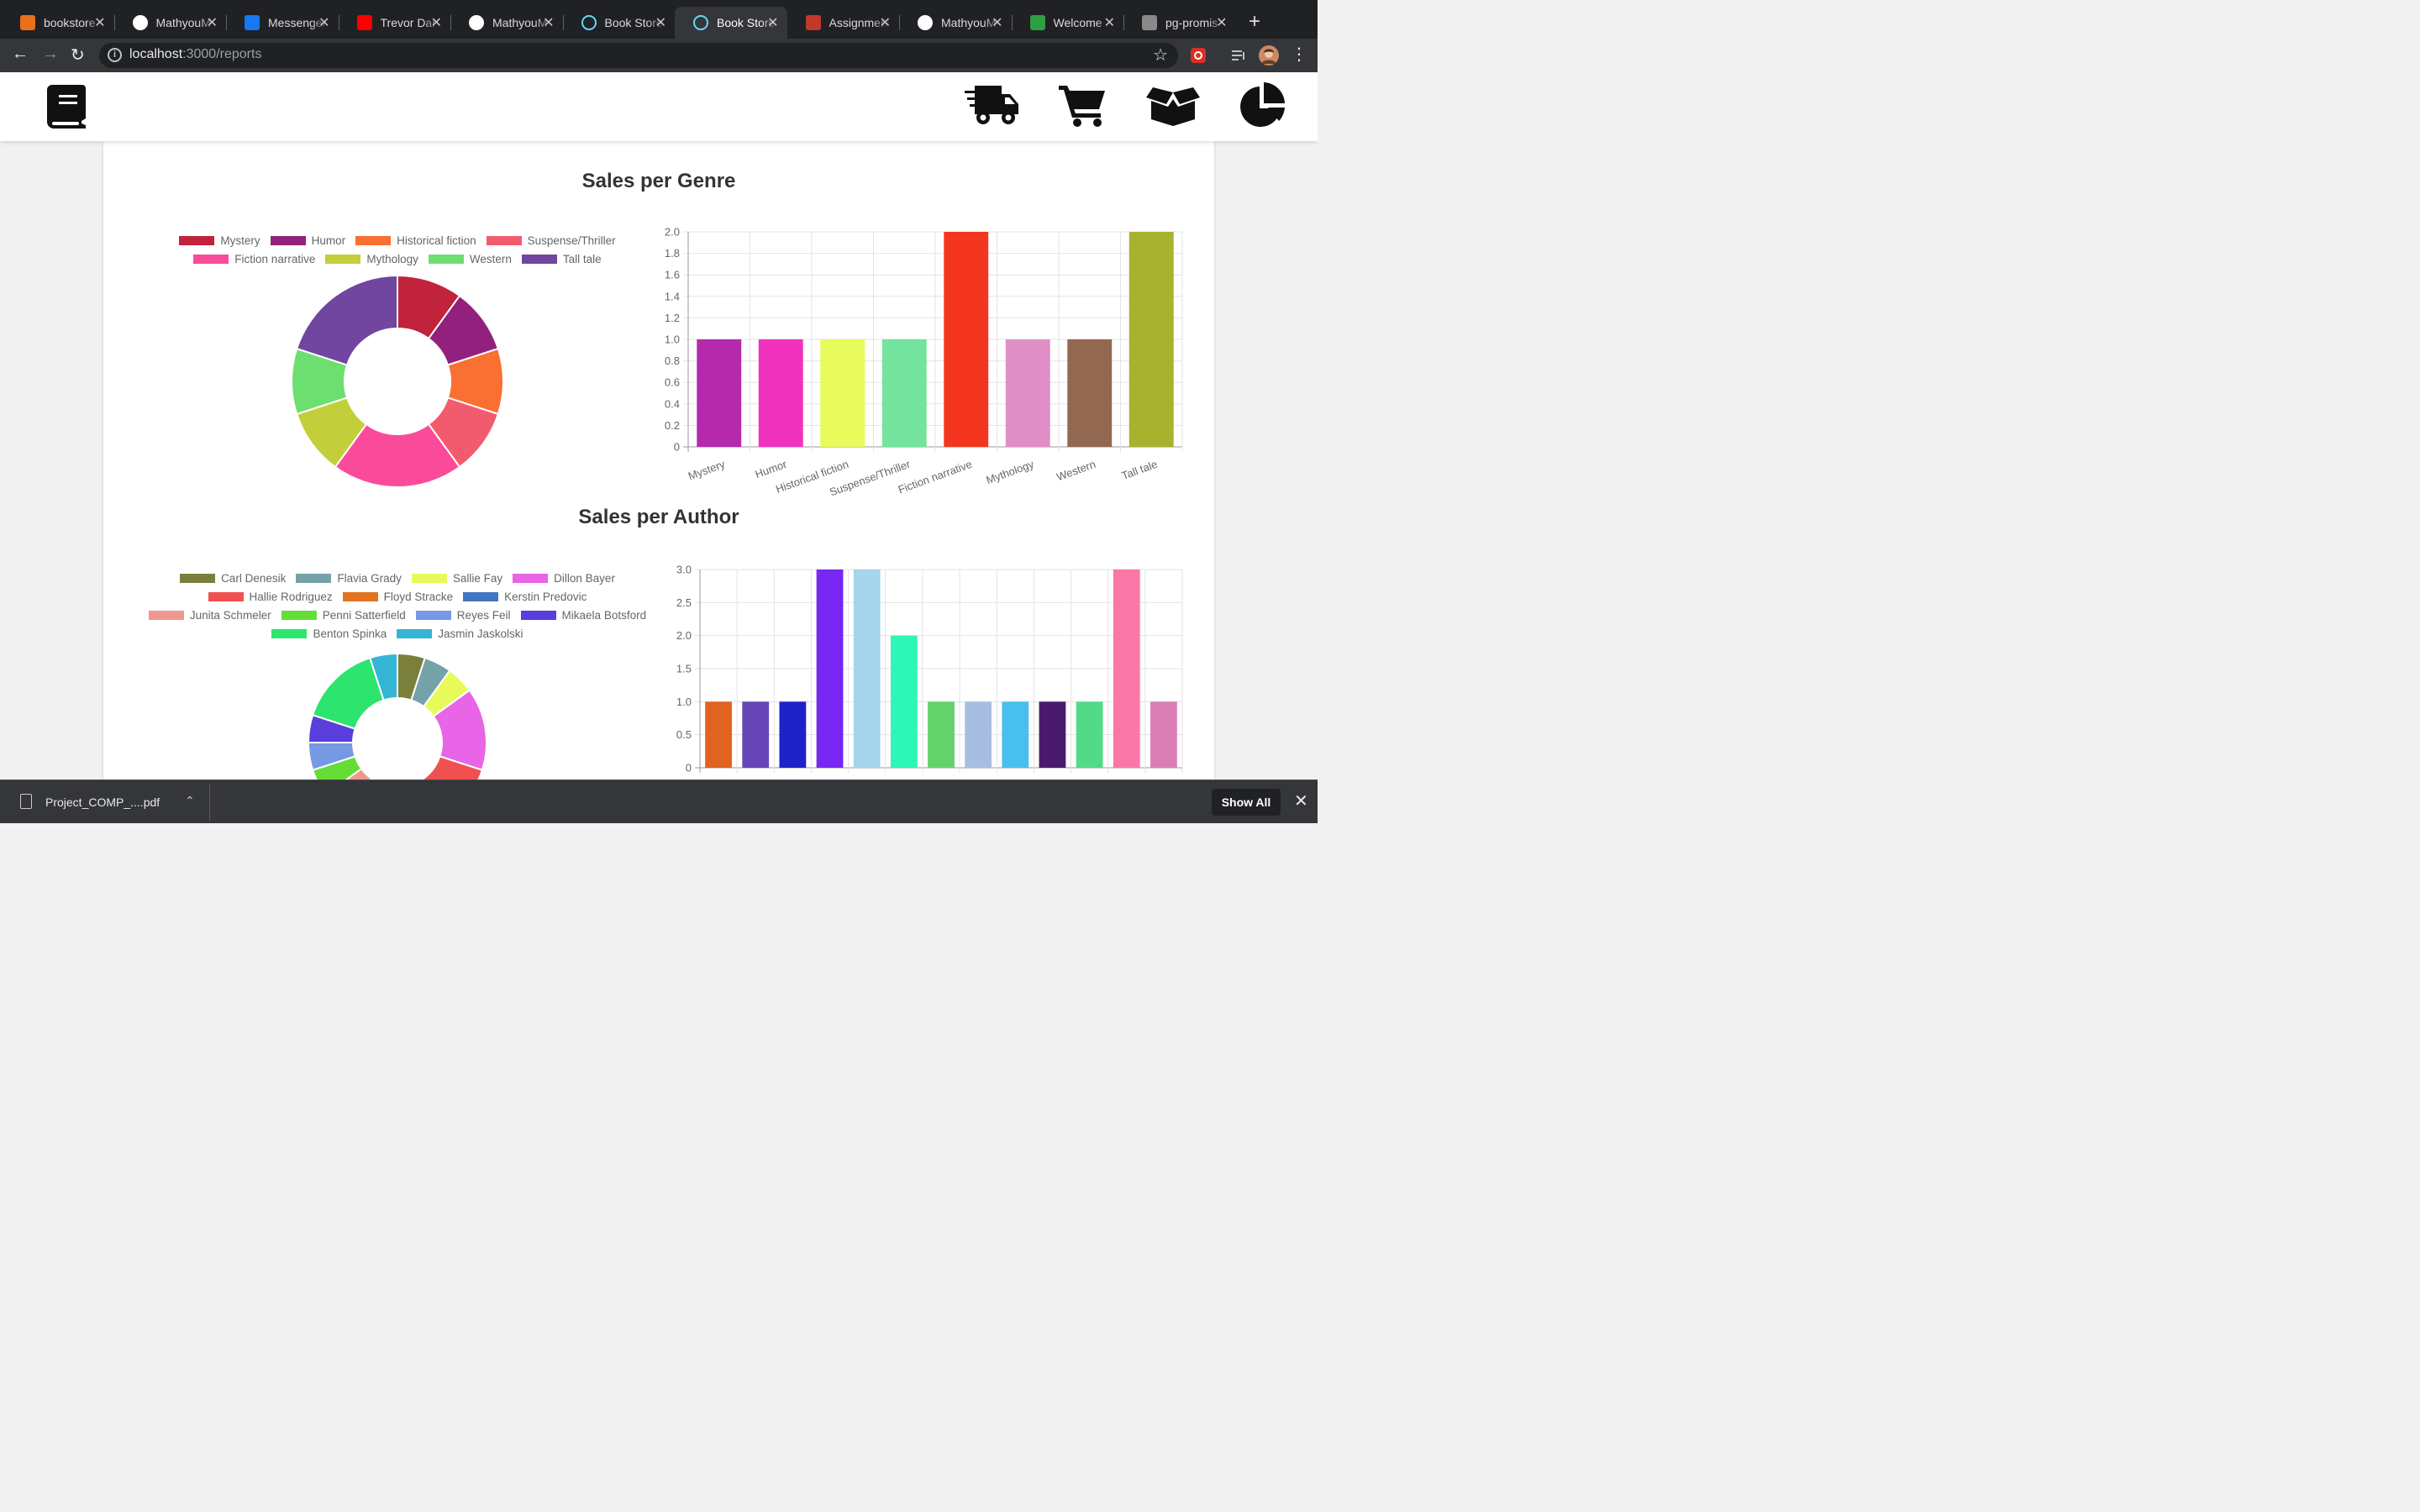  What do you see at coordinates (481, 633) in the screenshot?
I see `legend-label: Jasmin Jaskolski` at bounding box center [481, 633].